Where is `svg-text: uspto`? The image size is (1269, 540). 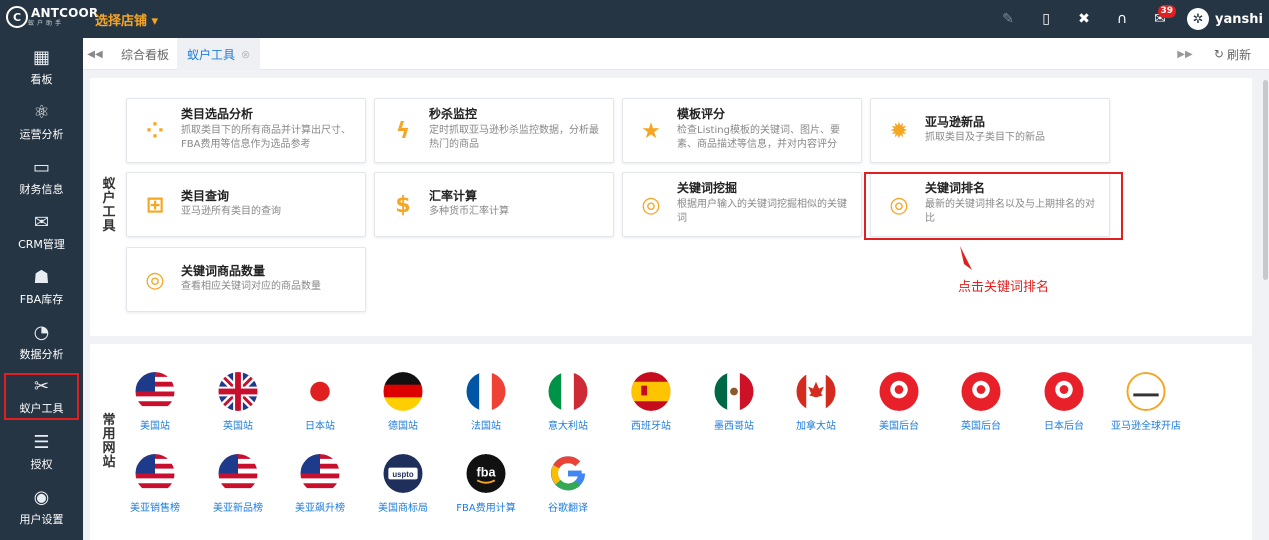 svg-text: uspto is located at coordinates (402, 474).